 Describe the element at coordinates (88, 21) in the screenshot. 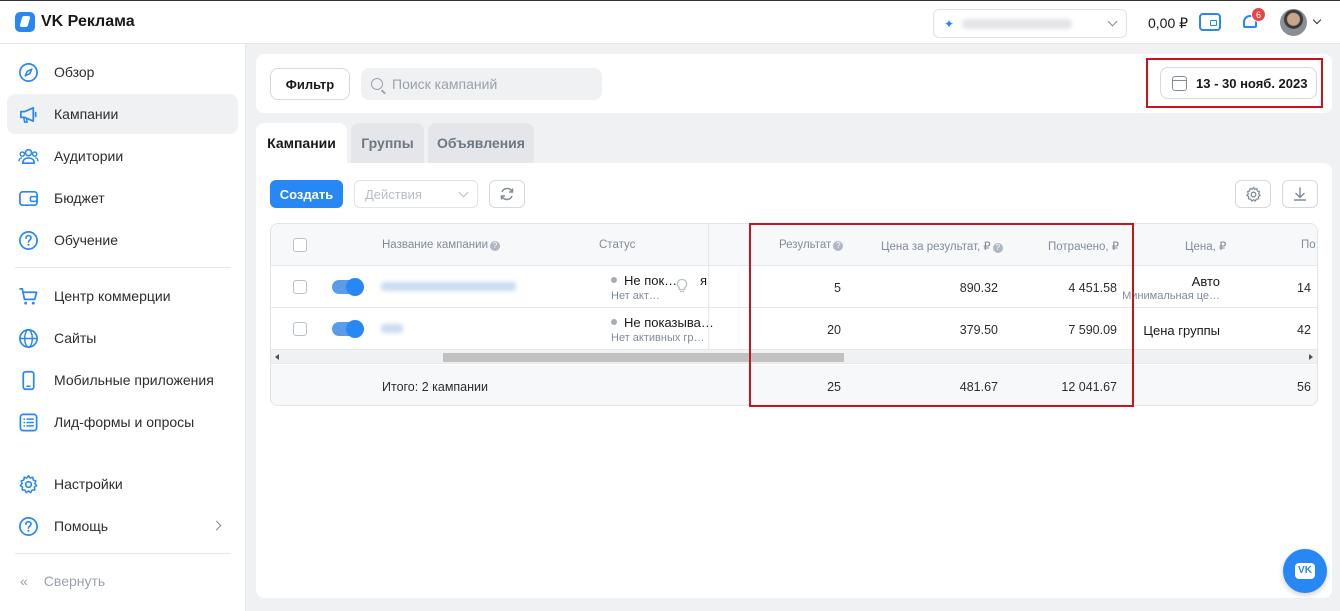

I see `app-title: VK Реклама` at that location.